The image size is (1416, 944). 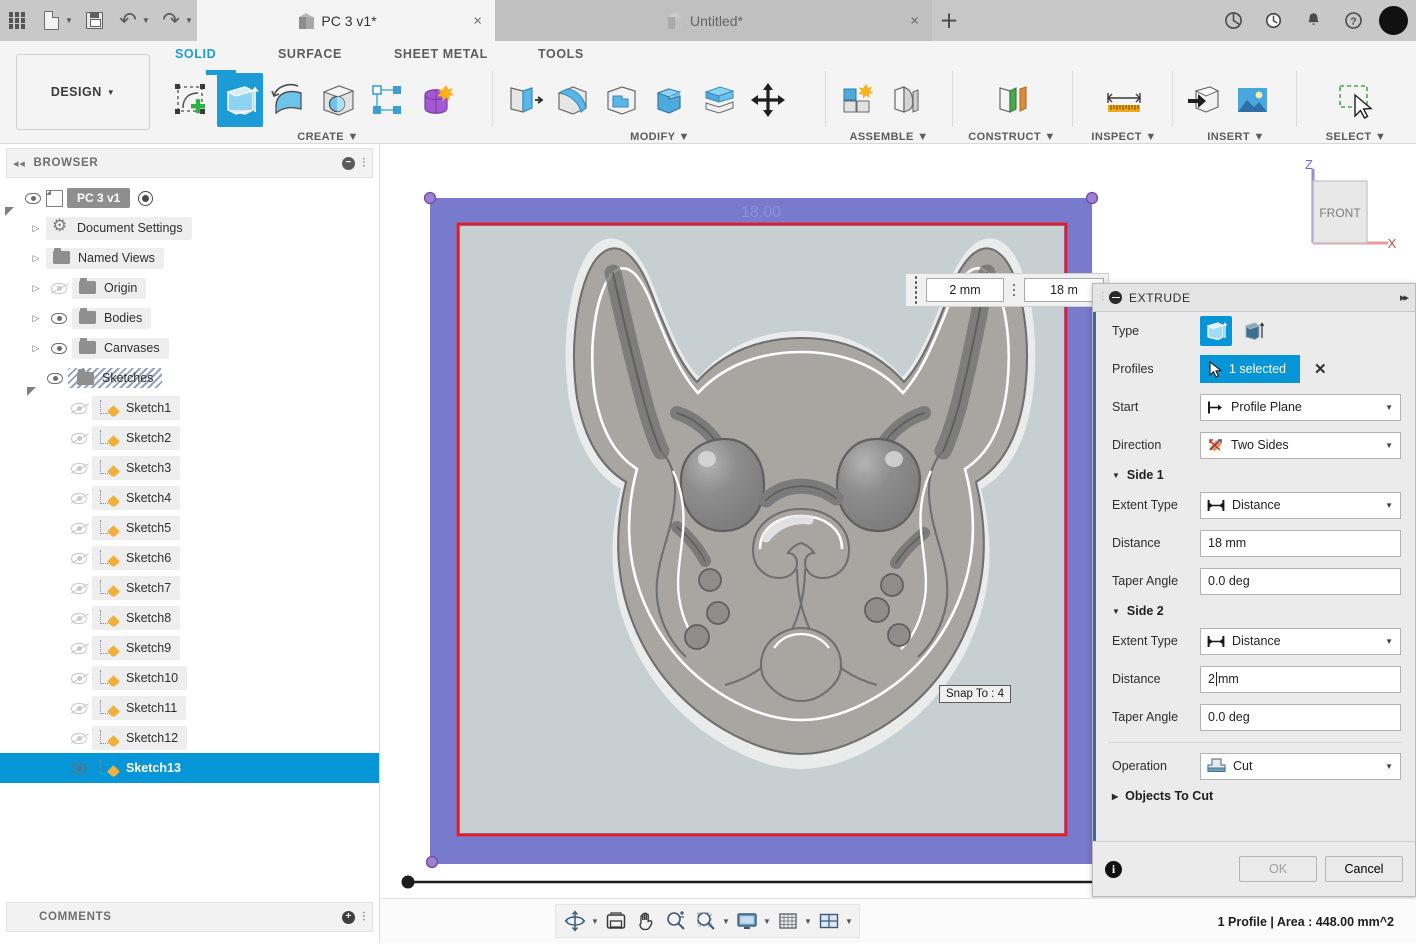 What do you see at coordinates (19, 163) in the screenshot?
I see `collapse-left-icon: ◂◂` at bounding box center [19, 163].